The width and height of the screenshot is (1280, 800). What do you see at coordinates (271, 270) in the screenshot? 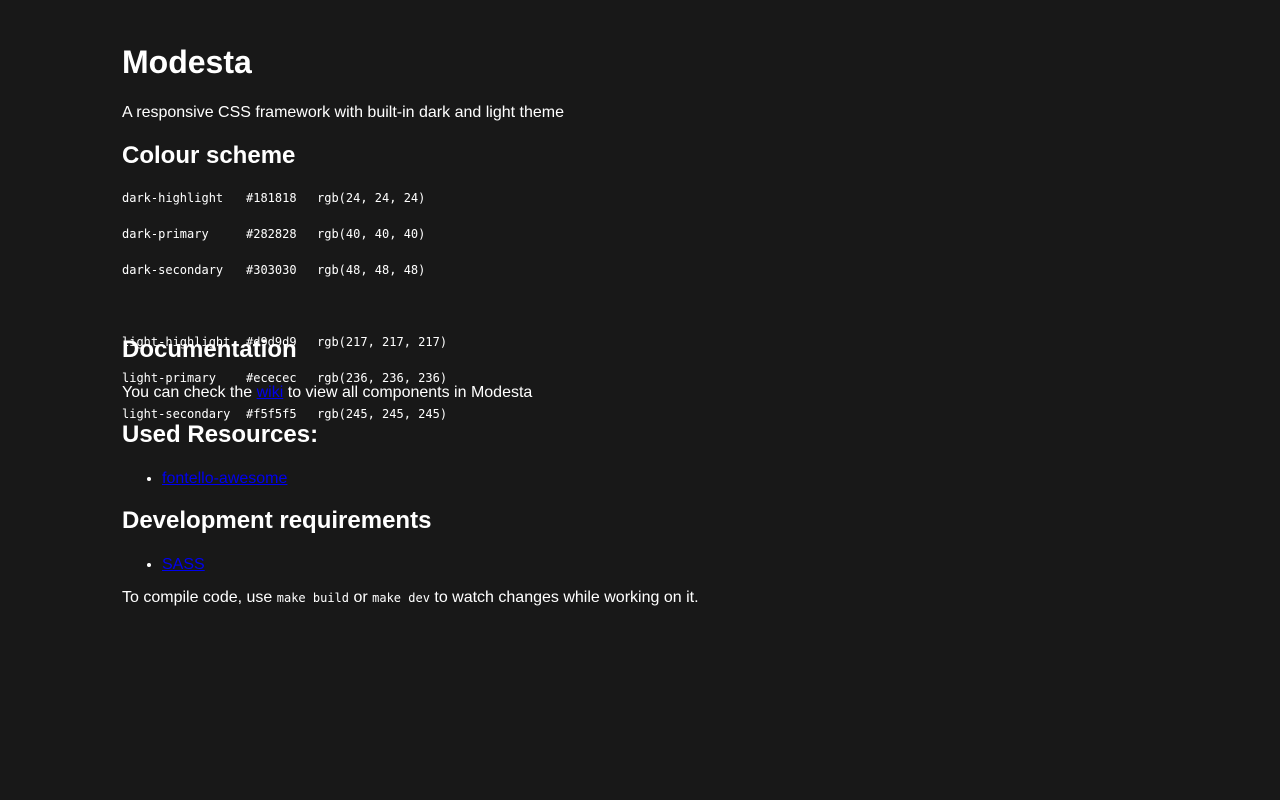
I see `color-hex: #303030` at bounding box center [271, 270].